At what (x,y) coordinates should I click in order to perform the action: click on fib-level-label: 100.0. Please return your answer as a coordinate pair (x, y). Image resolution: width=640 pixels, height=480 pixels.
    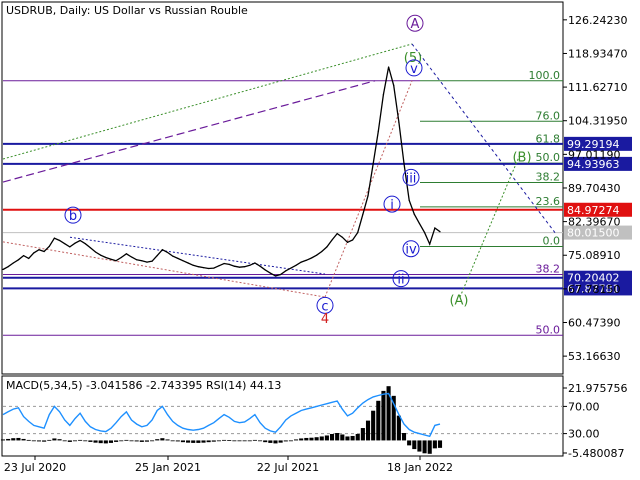
    Looking at the image, I should click on (545, 75).